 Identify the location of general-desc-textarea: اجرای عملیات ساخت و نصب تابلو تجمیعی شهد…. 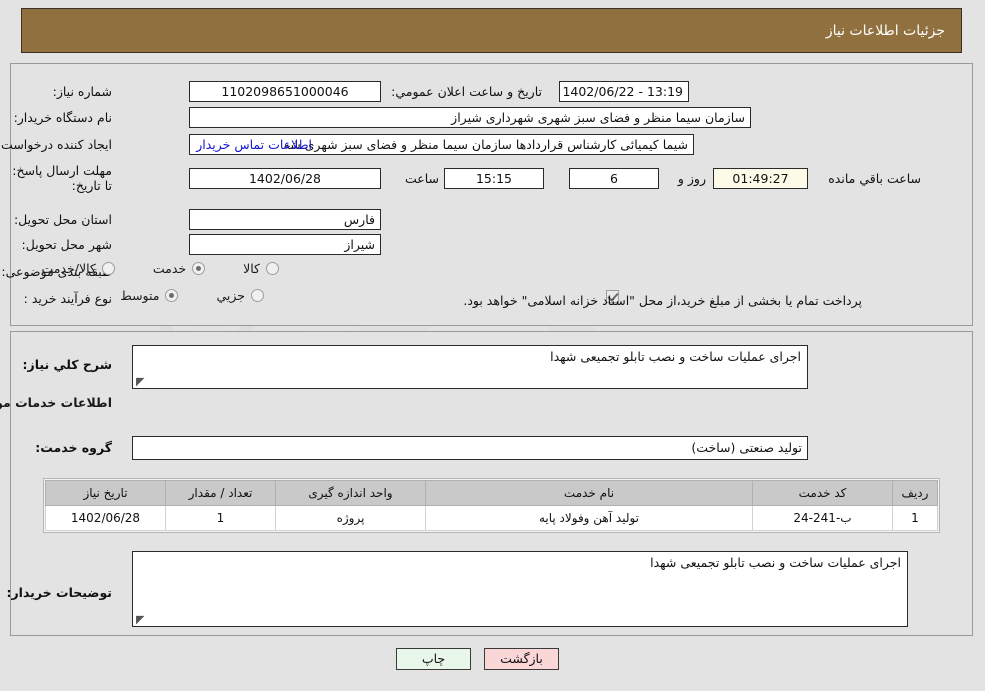
(471, 367).